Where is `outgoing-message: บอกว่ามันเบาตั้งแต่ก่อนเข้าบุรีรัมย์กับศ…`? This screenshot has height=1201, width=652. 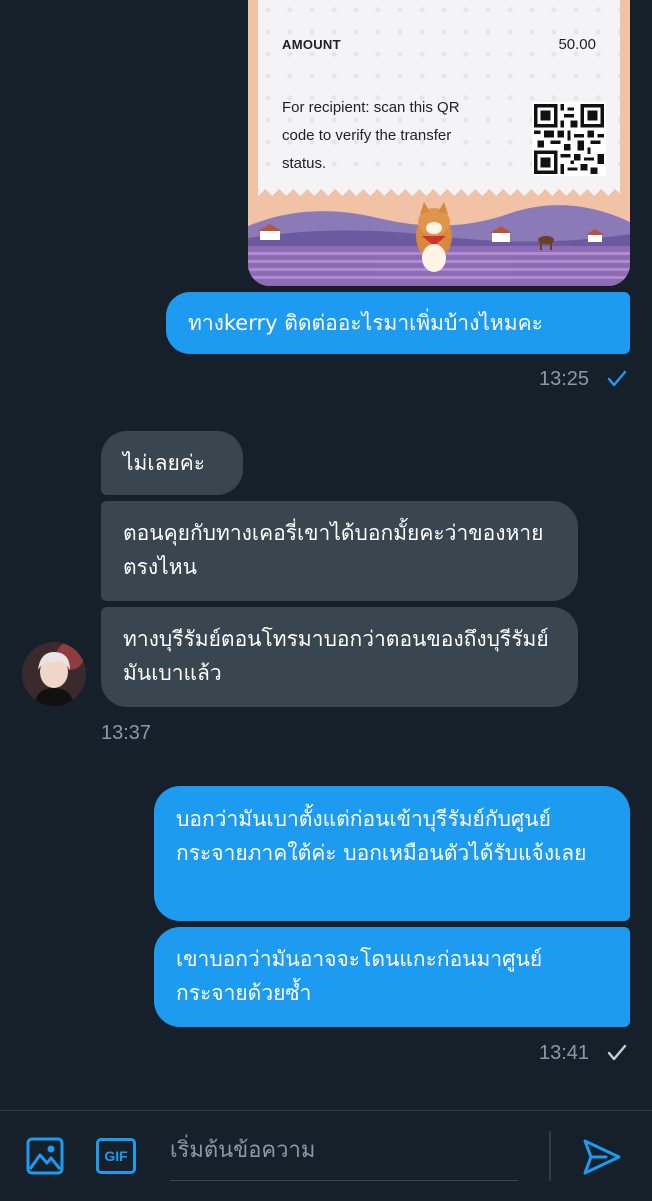
outgoing-message: บอกว่ามันเบาตั้งแต่ก่อนเข้าบุรีรัมย์กับศ… is located at coordinates (392, 853).